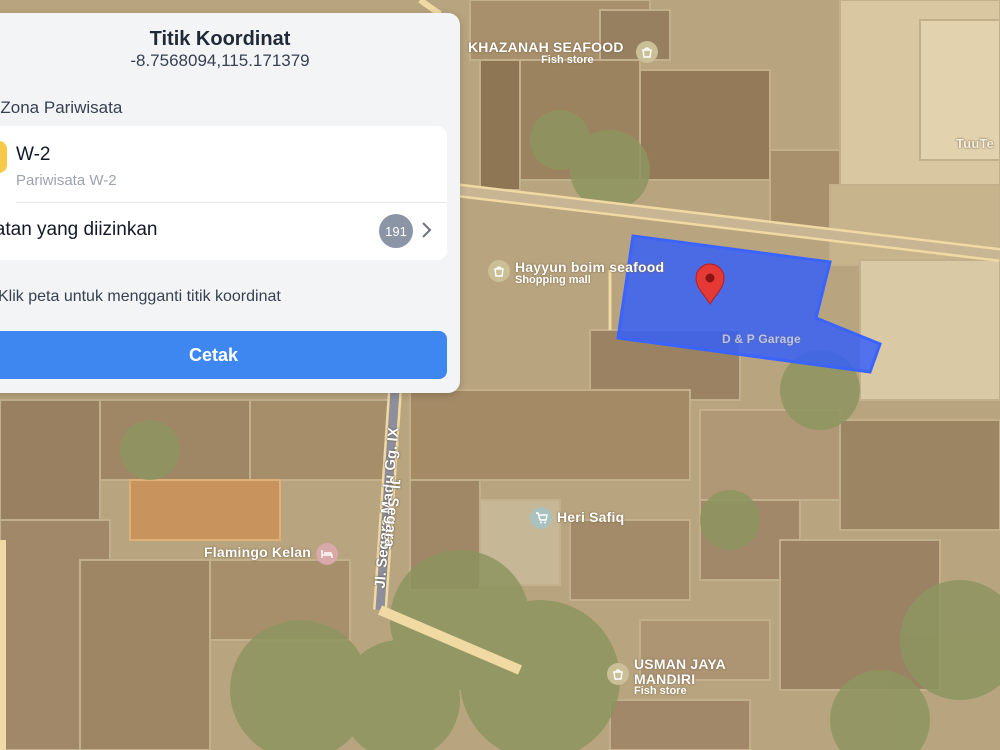 This screenshot has width=1000, height=750. I want to click on poi-d-p-garage: D & P Garage, so click(761, 339).